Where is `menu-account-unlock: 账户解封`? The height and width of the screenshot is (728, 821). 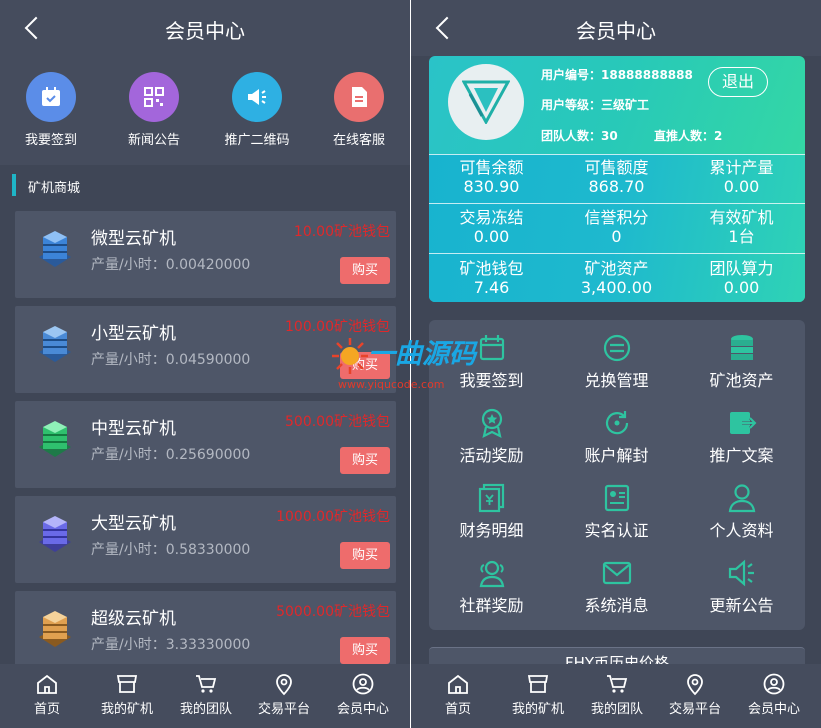 menu-account-unlock: 账户解封 is located at coordinates (616, 436).